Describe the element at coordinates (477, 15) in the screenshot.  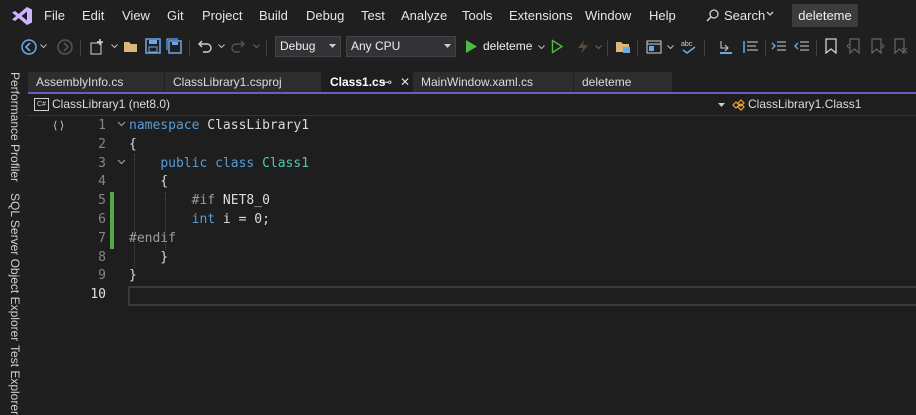
I see `menu-item-tools: Tools` at that location.